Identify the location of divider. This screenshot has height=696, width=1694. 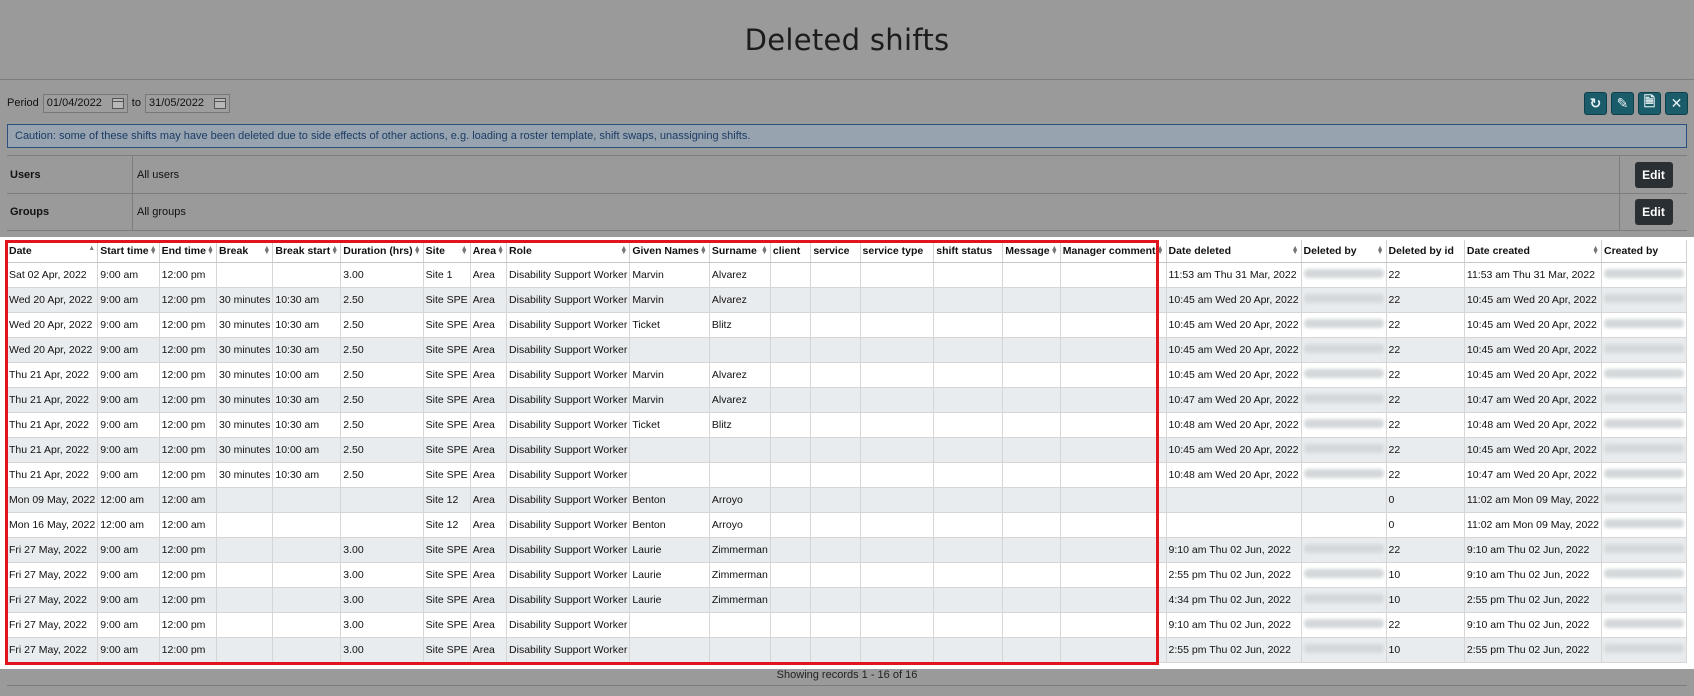
(847, 685).